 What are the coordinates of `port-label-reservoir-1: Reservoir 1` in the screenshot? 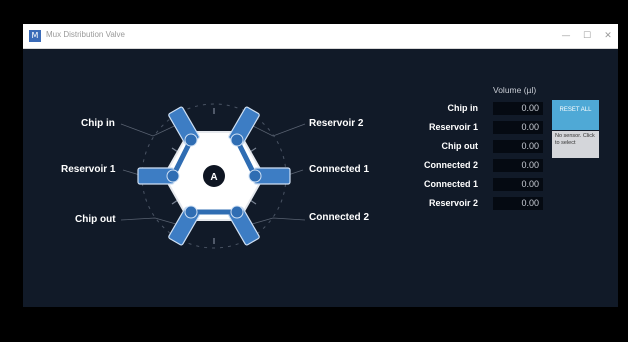 It's located at (88, 169).